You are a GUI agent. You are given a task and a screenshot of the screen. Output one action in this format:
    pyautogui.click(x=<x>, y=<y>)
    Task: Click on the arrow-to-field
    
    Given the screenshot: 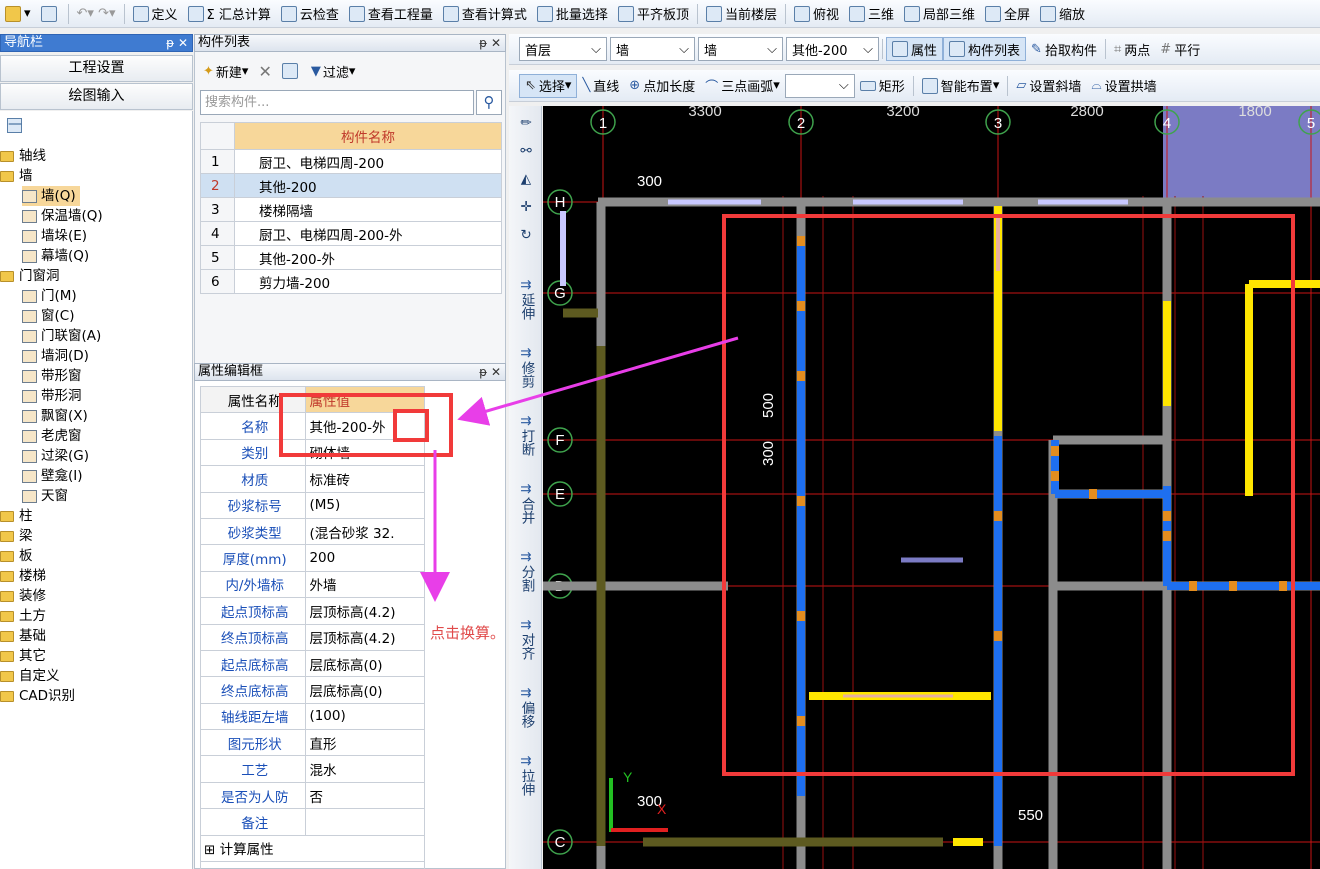 What is the action you would take?
    pyautogui.click(x=598, y=381)
    